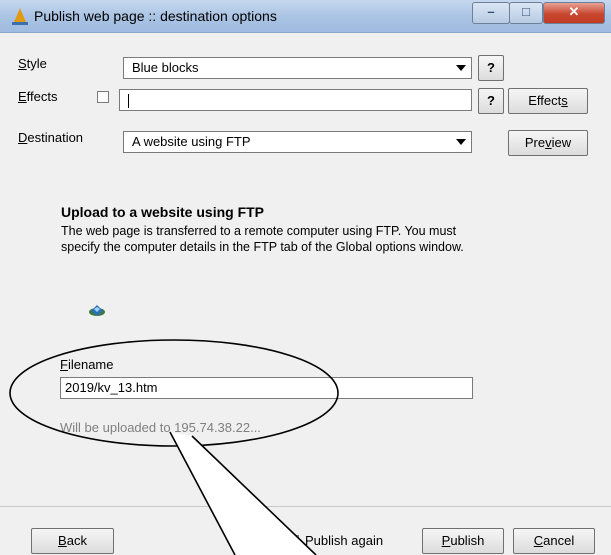 Image resolution: width=611 pixels, height=555 pixels. Describe the element at coordinates (305, 506) in the screenshot. I see `footer-divider` at that location.